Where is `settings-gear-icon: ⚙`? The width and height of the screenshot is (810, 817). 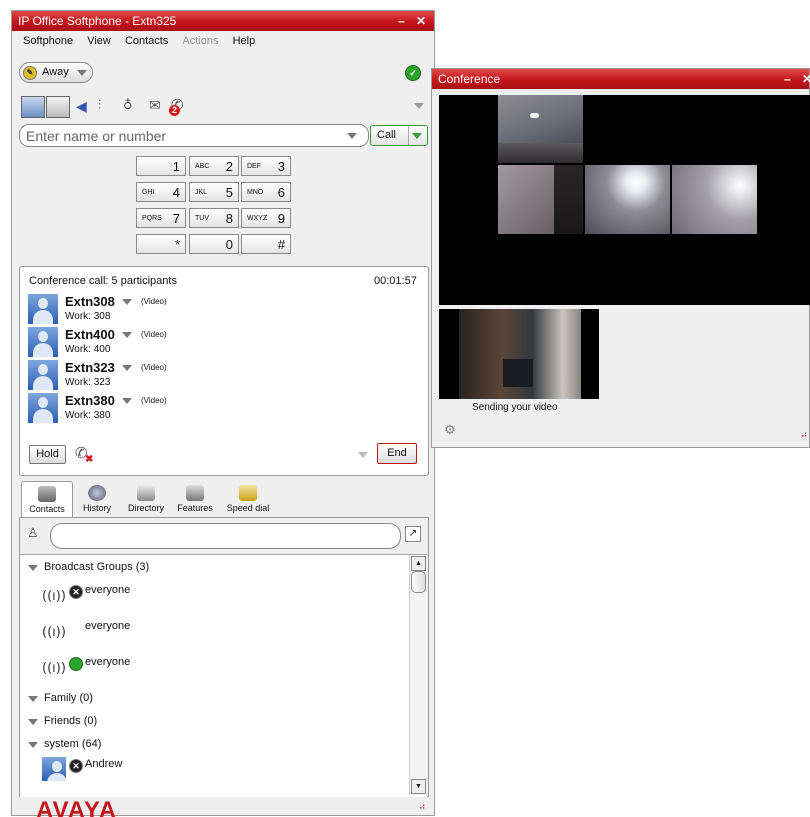
settings-gear-icon: ⚙ is located at coordinates (450, 430).